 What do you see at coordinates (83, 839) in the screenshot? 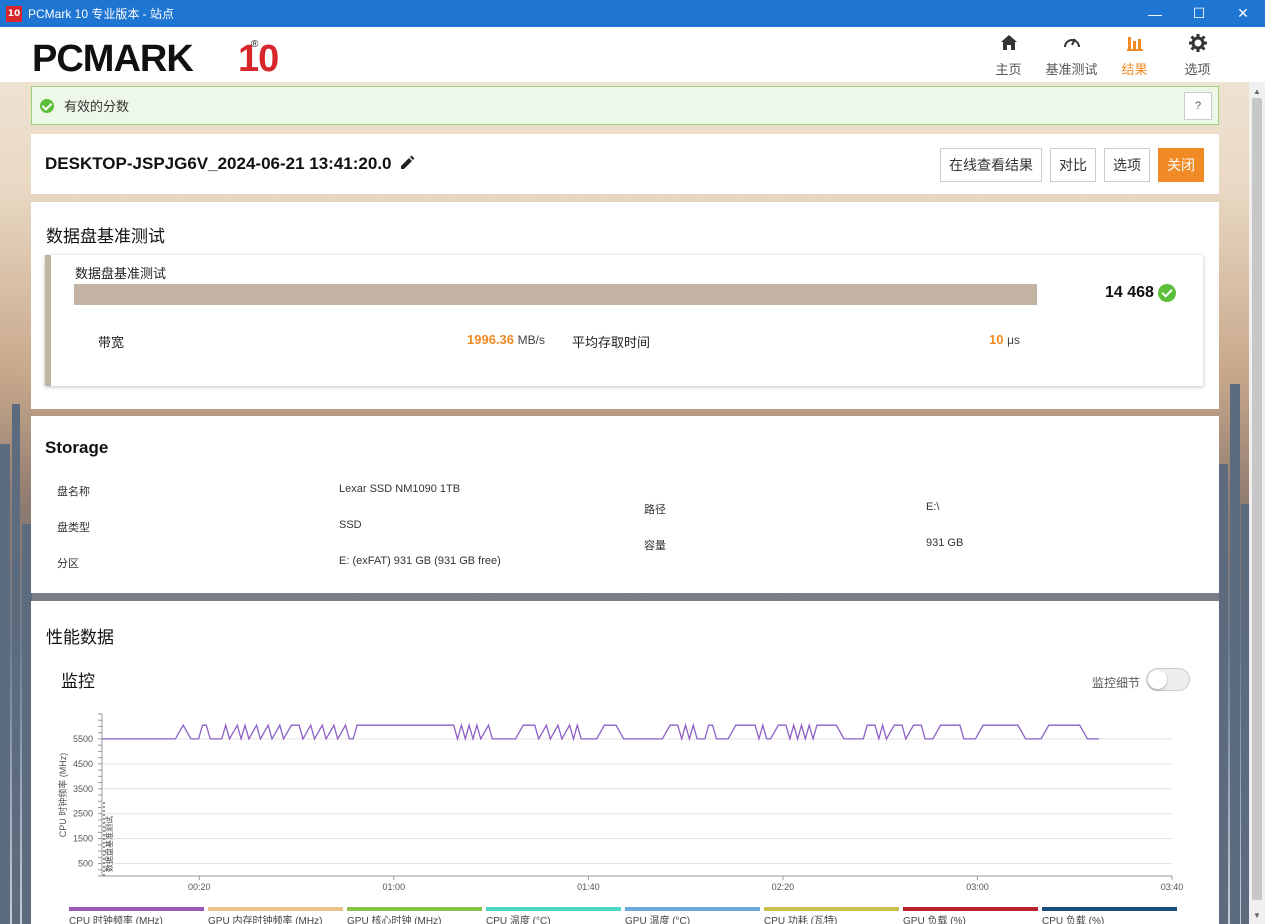
I see `y-tick-label: 1500` at bounding box center [83, 839].